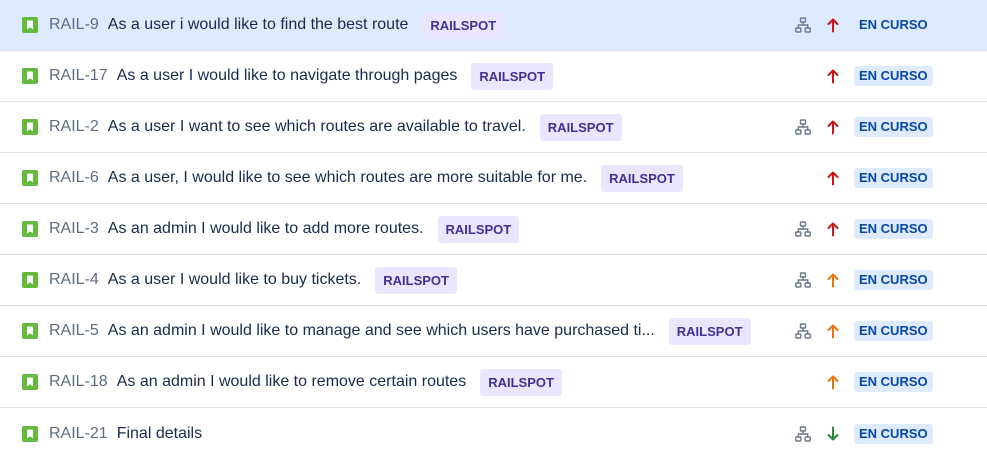 This screenshot has width=987, height=459. Describe the element at coordinates (833, 433) in the screenshot. I see `priority-low-icon` at that location.